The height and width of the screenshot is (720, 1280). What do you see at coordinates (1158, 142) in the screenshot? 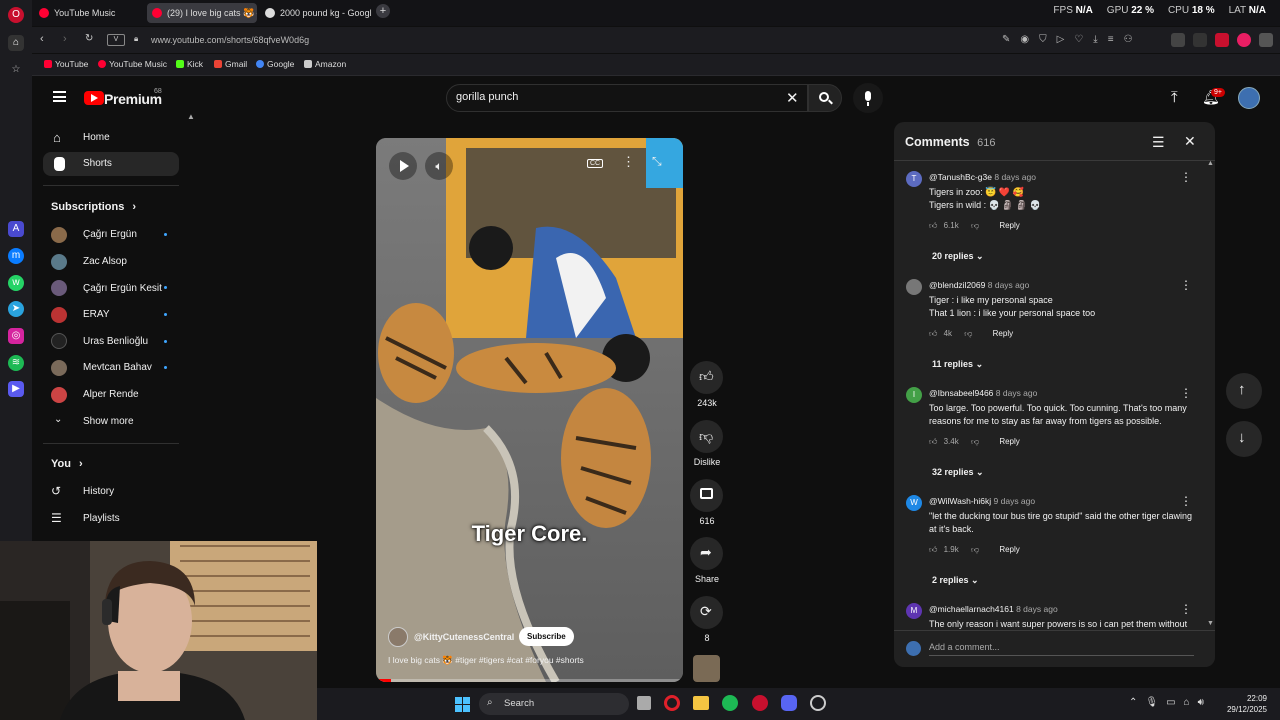
I see `sort-comments-icon: ☰` at bounding box center [1158, 142].